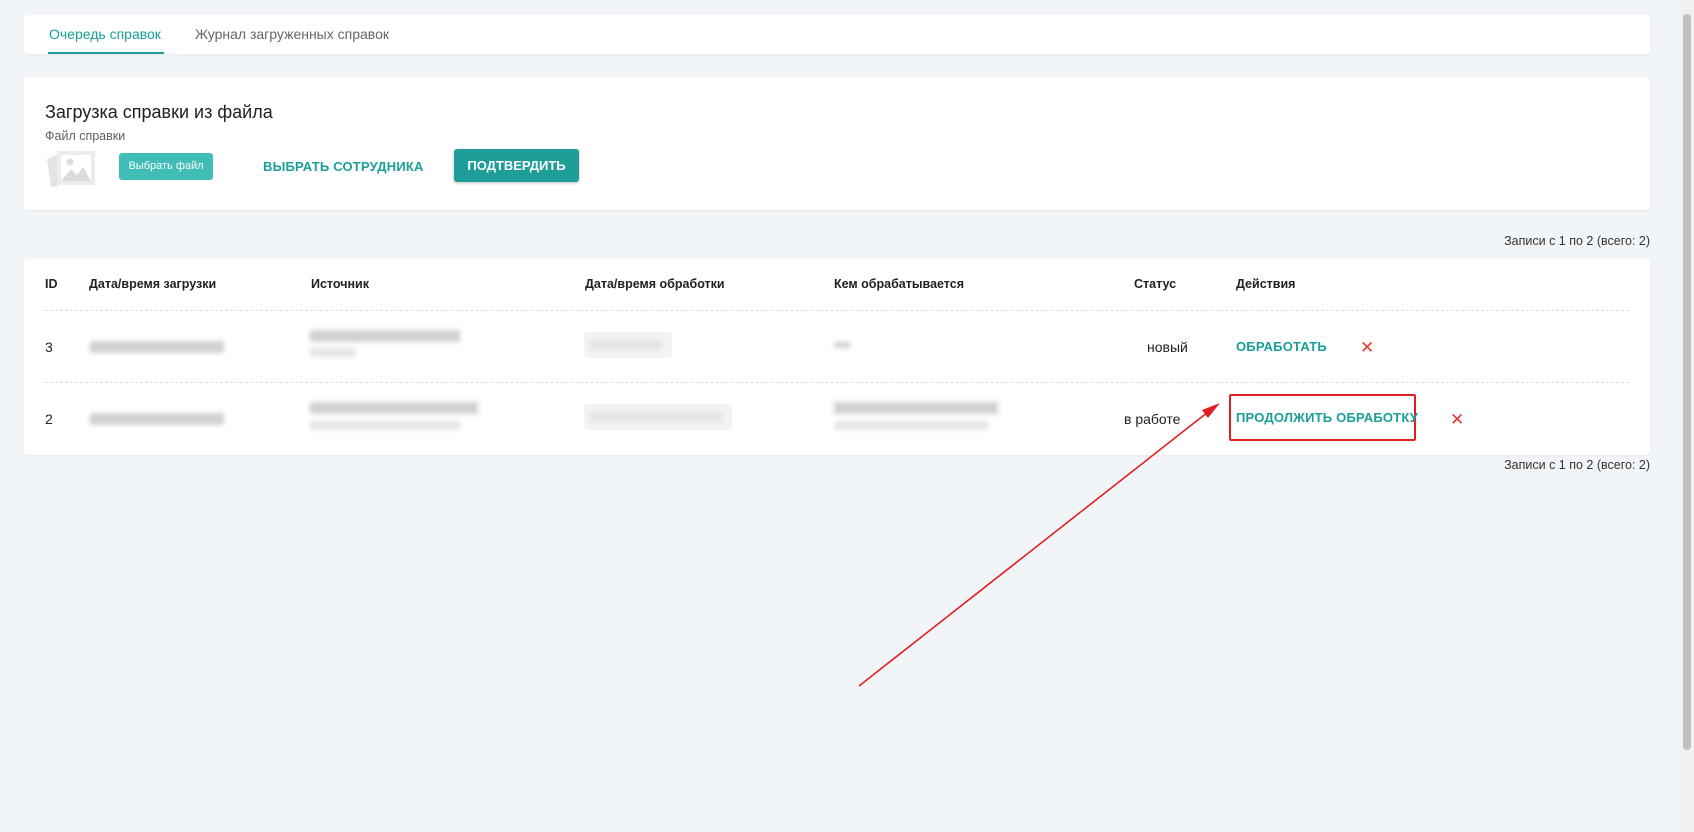 The width and height of the screenshot is (1694, 832). Describe the element at coordinates (340, 284) in the screenshot. I see `column-header-source: Источник` at that location.